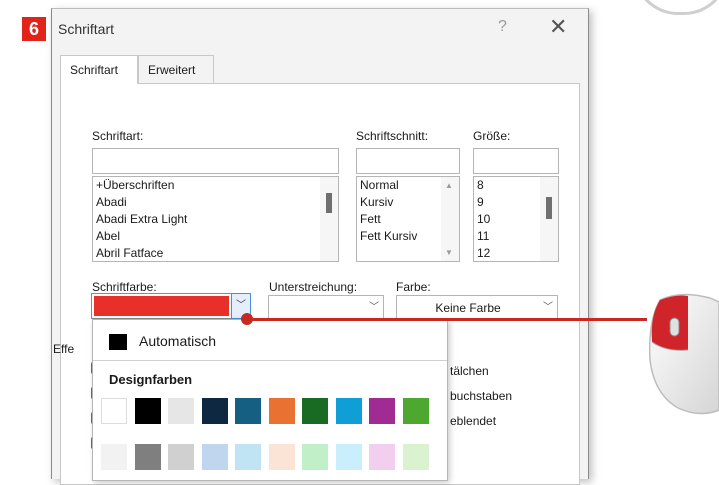 This screenshot has height=485, width=719. What do you see at coordinates (329, 219) in the screenshot?
I see `font-list-scrollbar` at bounding box center [329, 219].